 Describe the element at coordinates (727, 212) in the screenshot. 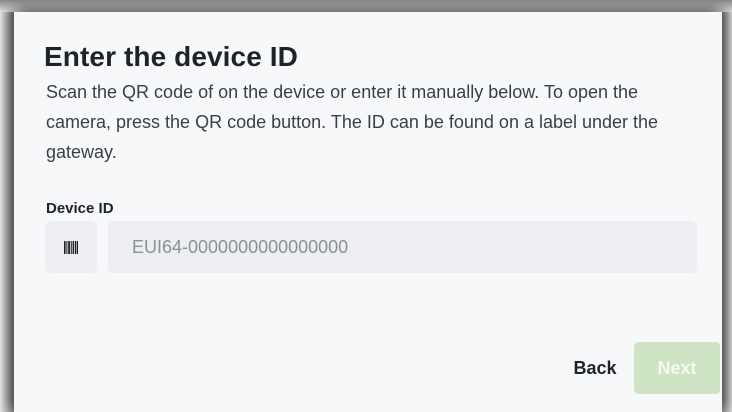

I see `right-shadow-edge` at that location.